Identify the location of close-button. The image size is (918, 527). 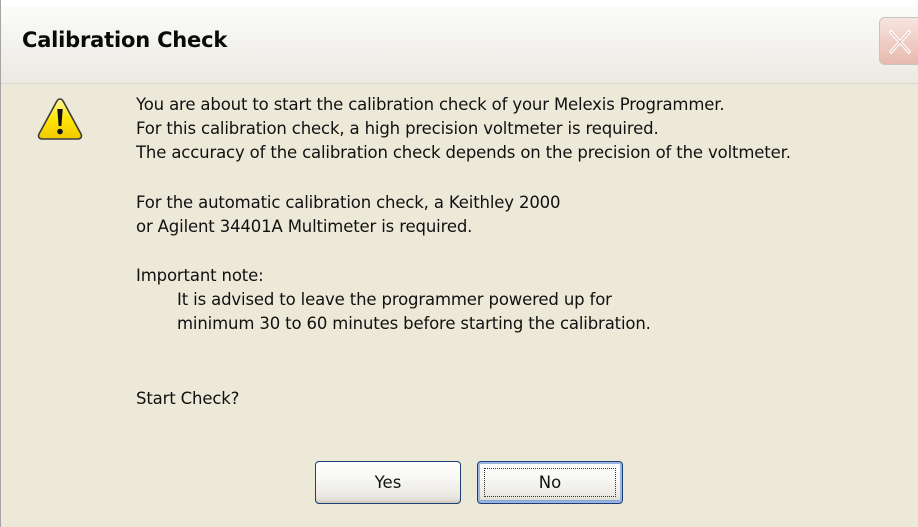
(898, 41).